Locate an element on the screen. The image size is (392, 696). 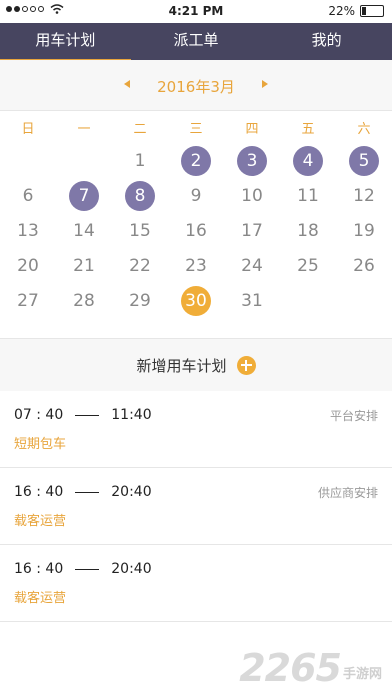
start-time: 16 : 40 is located at coordinates (39, 569).